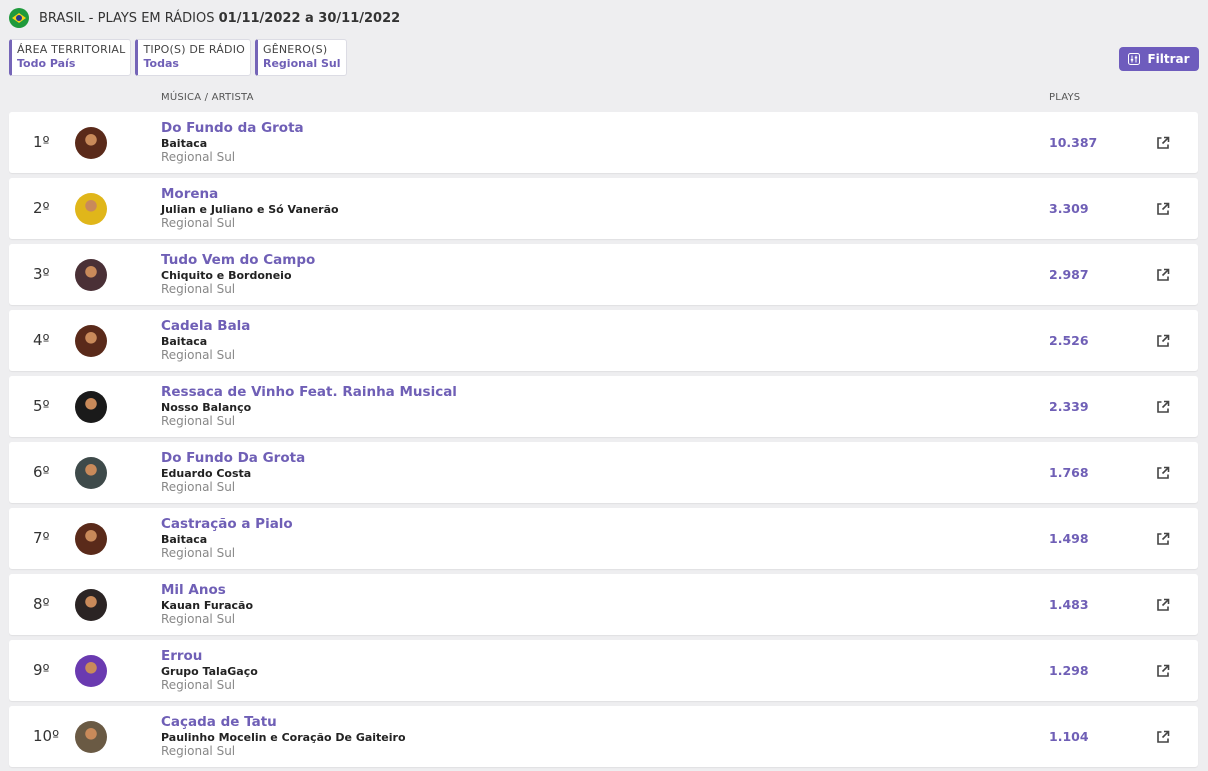 The image size is (1208, 771). Describe the element at coordinates (41, 406) in the screenshot. I see `rank-position: 5º` at that location.